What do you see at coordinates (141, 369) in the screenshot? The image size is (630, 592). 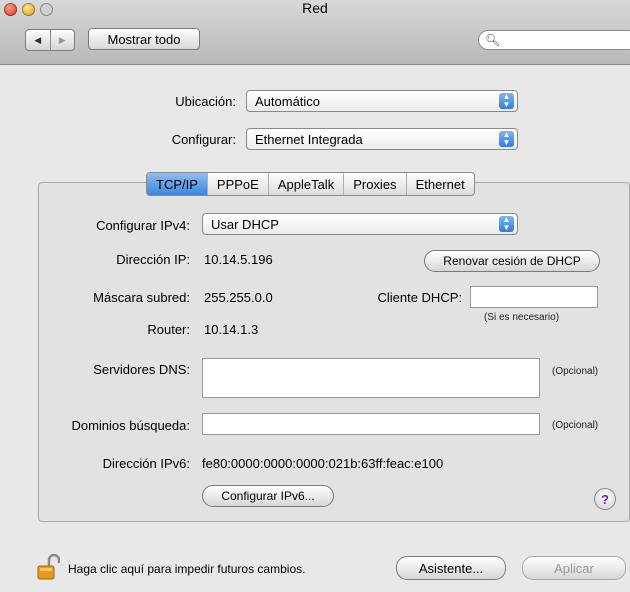 I see `dns-servers-label: Servidores DNS:` at bounding box center [141, 369].